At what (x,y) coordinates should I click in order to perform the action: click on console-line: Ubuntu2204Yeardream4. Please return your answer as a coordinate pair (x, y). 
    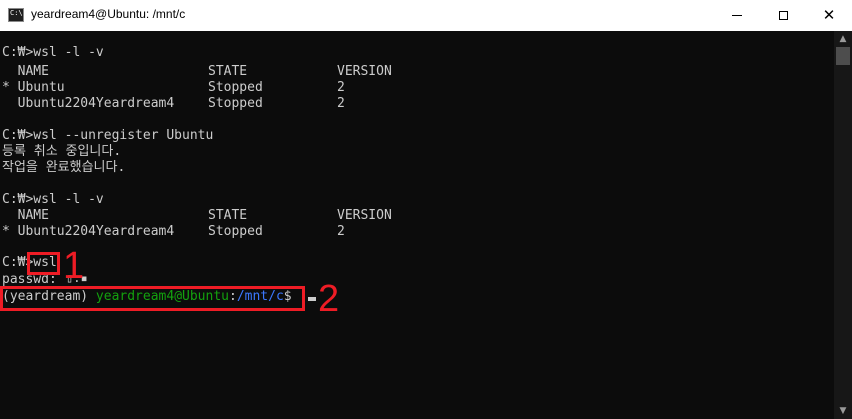
    Looking at the image, I should click on (88, 103).